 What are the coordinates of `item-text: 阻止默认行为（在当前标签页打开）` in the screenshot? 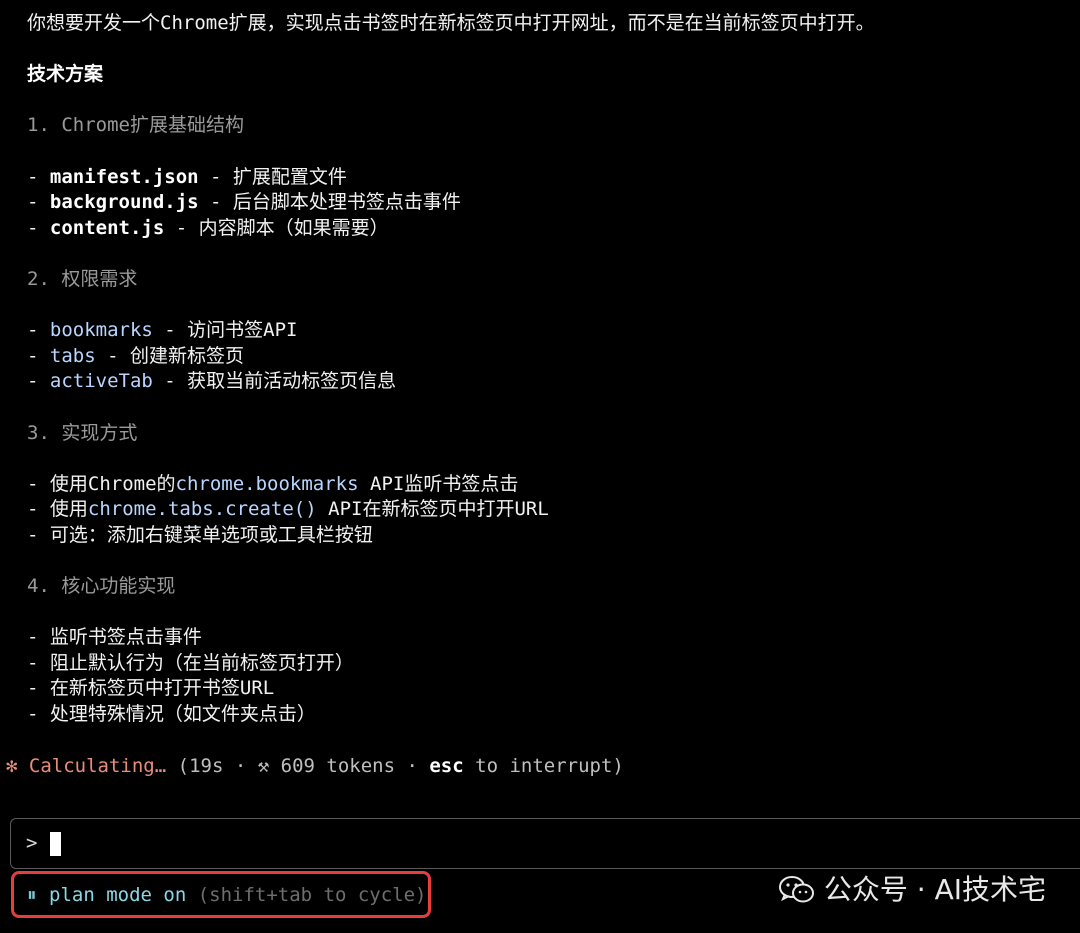 It's located at (201, 662).